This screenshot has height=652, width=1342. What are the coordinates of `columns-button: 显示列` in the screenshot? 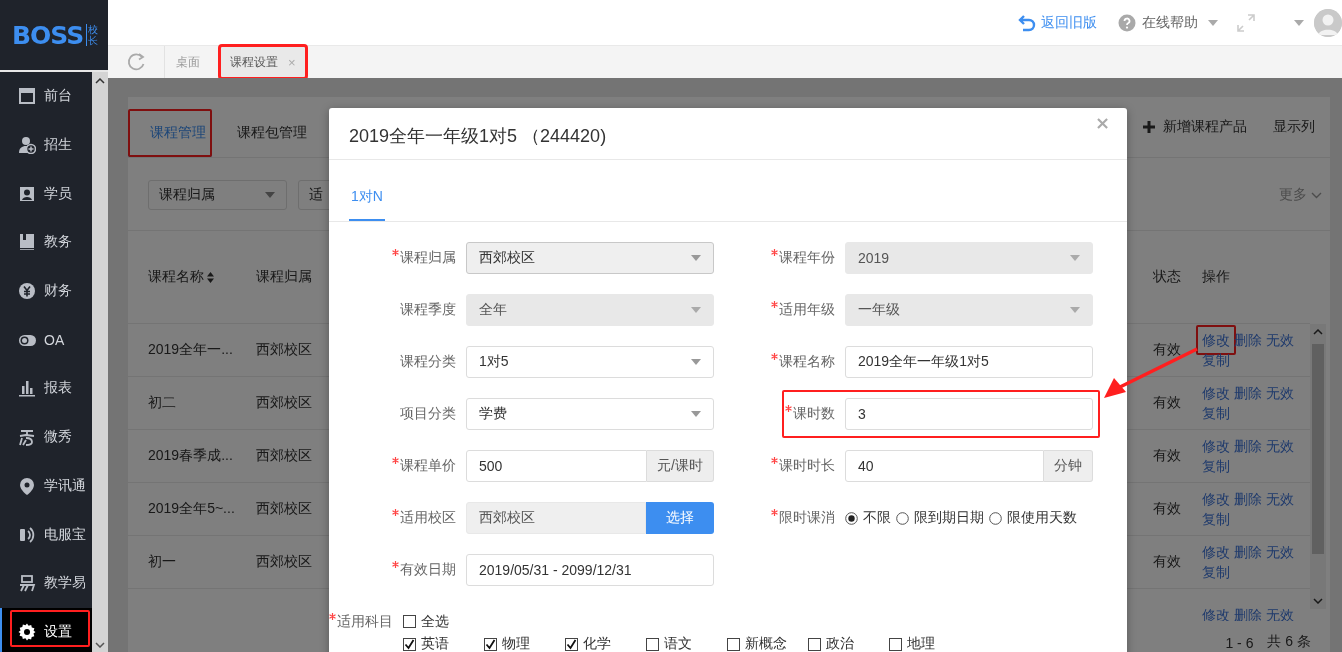 It's located at (1294, 127).